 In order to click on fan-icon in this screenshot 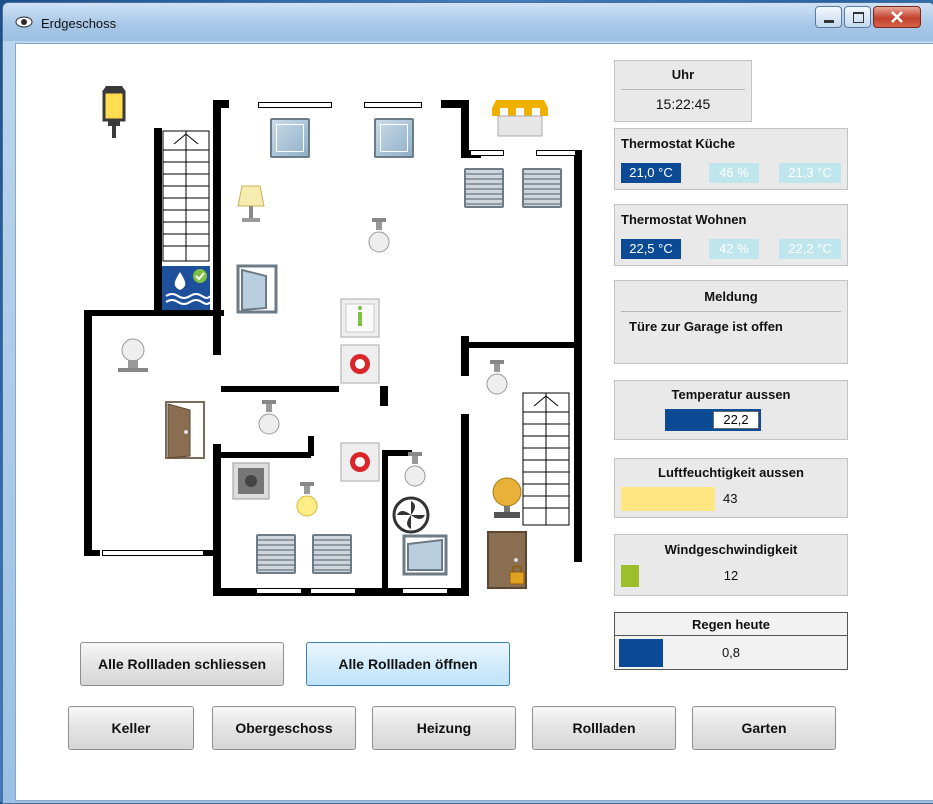, I will do `click(411, 515)`.